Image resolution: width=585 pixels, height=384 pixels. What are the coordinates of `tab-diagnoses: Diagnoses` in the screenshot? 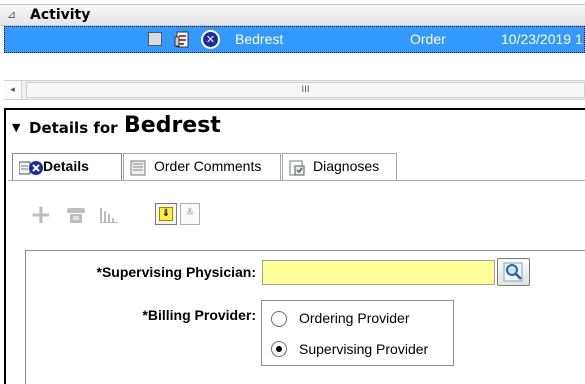 It's located at (339, 166).